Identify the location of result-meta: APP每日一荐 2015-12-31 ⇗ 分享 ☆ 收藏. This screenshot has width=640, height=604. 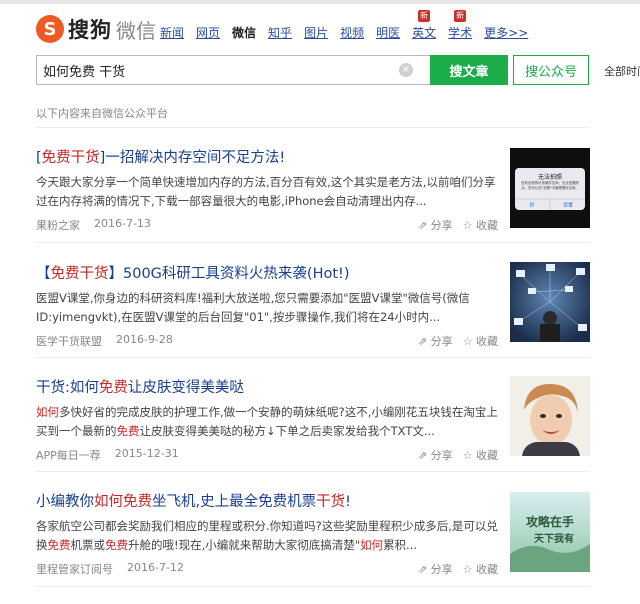
(267, 455).